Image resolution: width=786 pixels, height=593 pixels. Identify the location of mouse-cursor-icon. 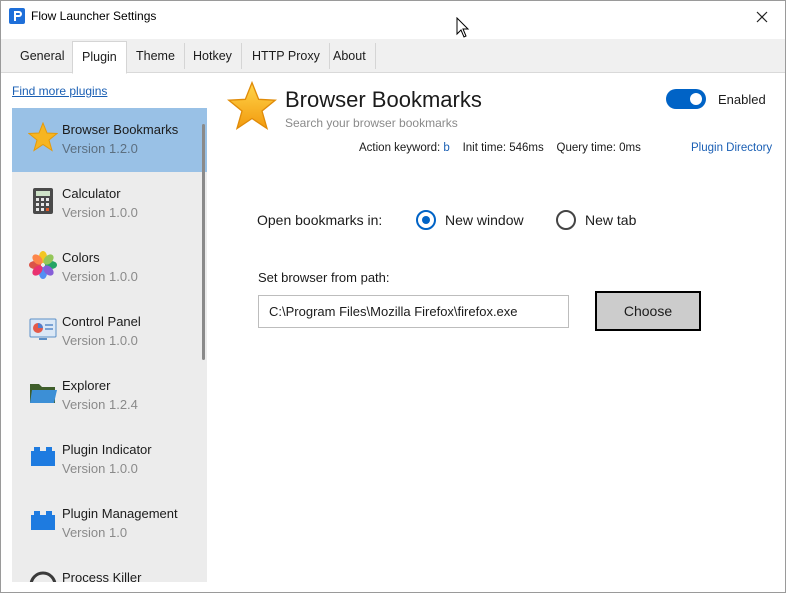
(463, 27).